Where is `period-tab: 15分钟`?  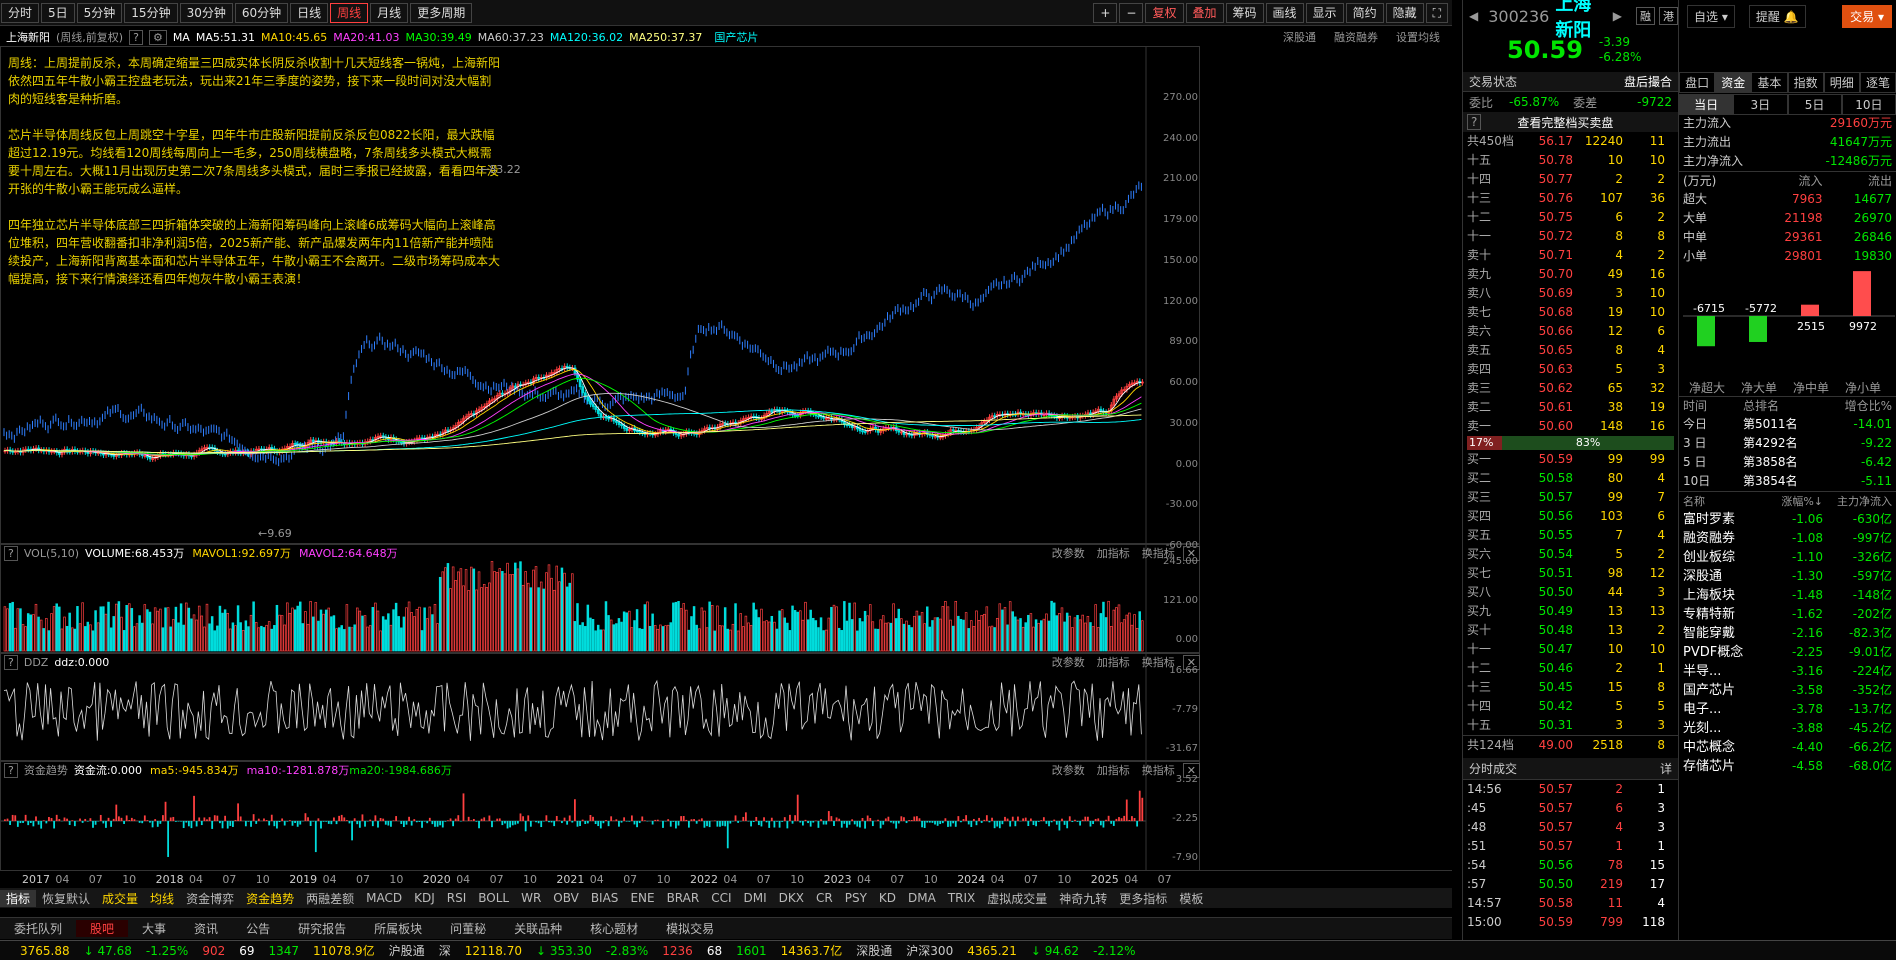 period-tab: 15分钟 is located at coordinates (151, 12).